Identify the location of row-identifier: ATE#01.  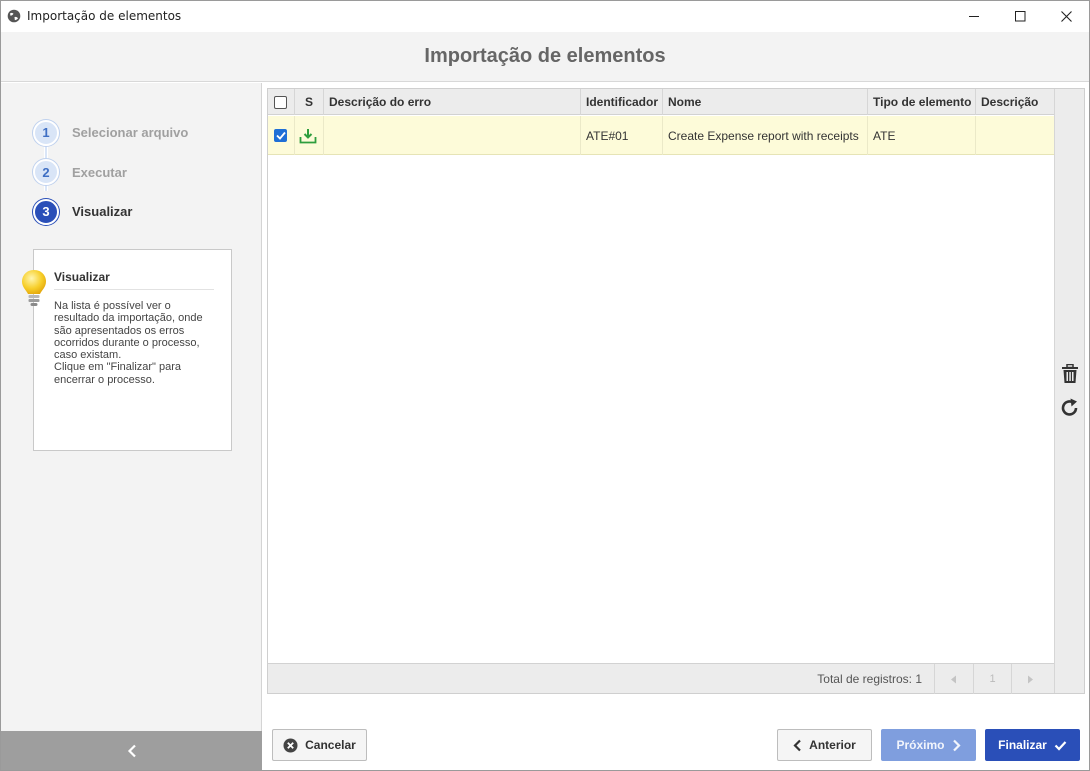
(622, 135).